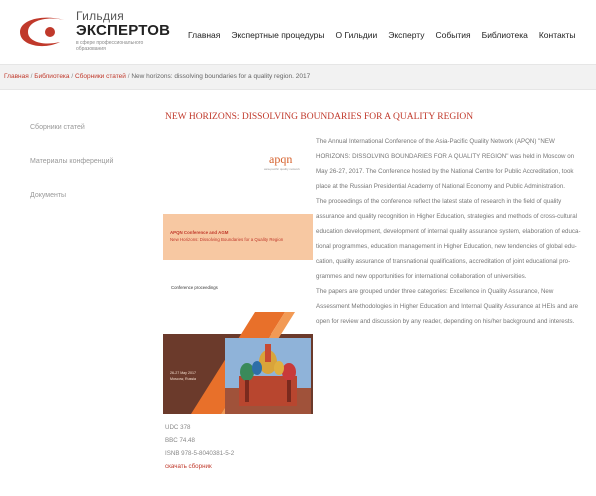  What do you see at coordinates (357, 35) in the screenshot?
I see `nav-item-about: О Гильдии` at bounding box center [357, 35].